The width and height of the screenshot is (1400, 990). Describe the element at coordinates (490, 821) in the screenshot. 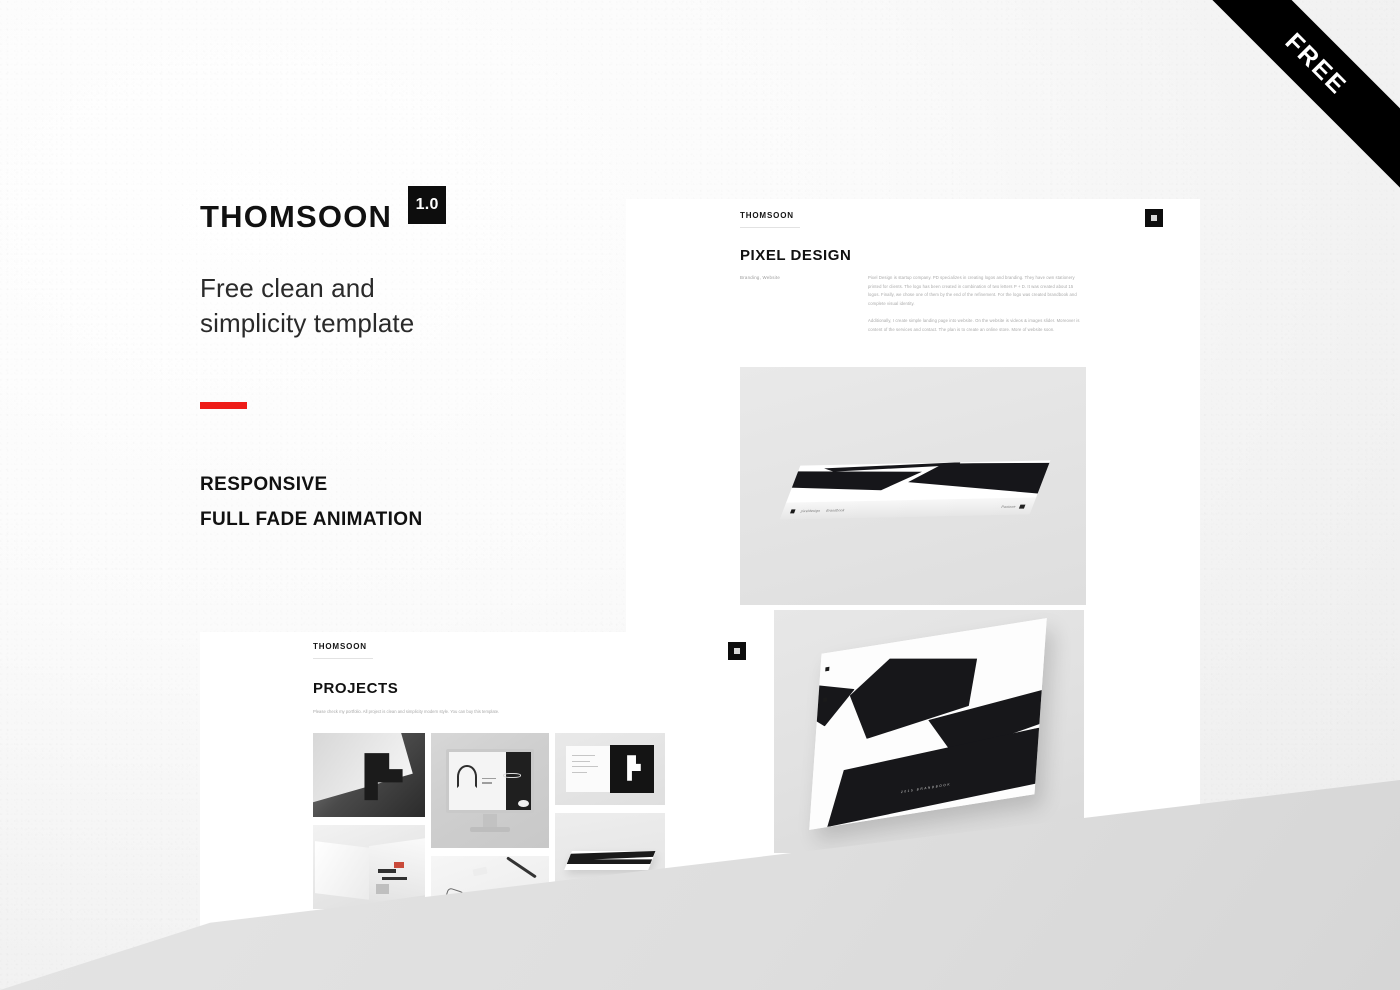

I see `monitor-stand` at that location.